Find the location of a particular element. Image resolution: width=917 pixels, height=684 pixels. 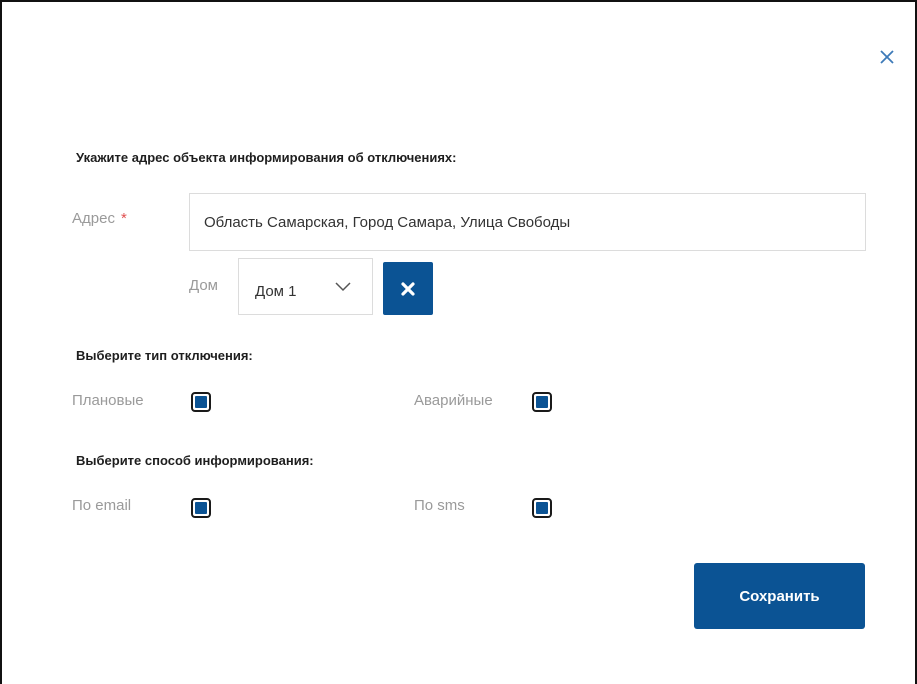

option-label-email: По email is located at coordinates (102, 505).